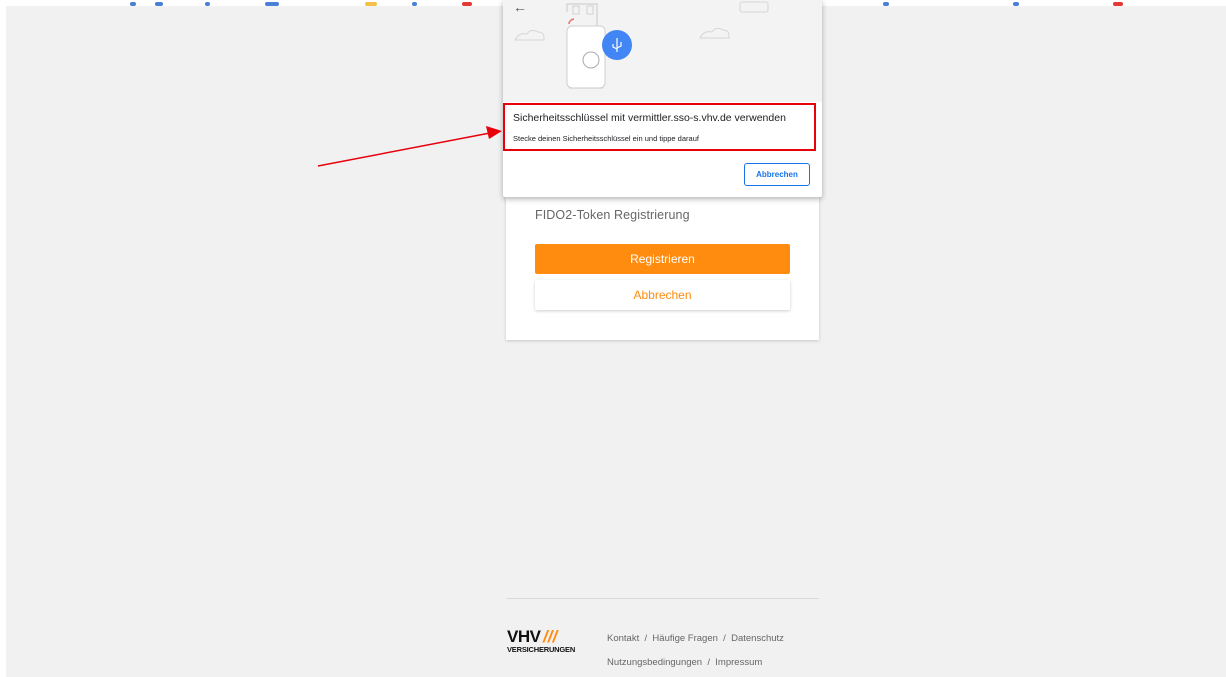 This screenshot has width=1226, height=677. I want to click on usb-security-key-icon, so click(641, 45).